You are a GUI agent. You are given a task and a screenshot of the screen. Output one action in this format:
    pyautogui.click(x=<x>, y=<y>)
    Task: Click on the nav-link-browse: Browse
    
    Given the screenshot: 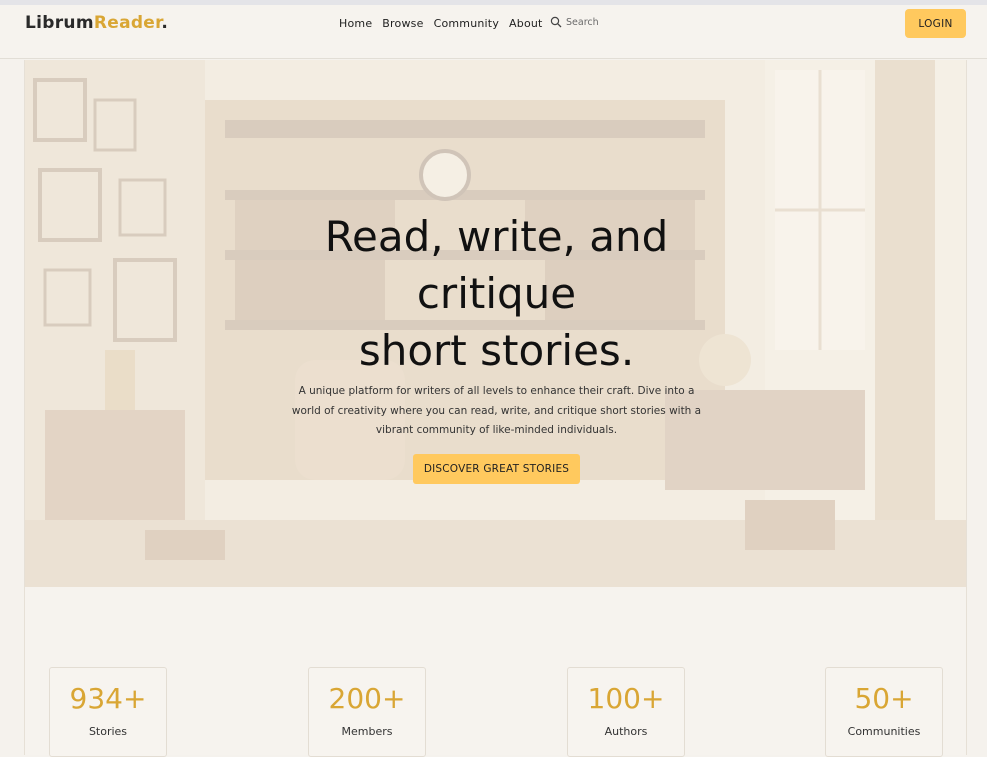 What is the action you would take?
    pyautogui.click(x=402, y=23)
    